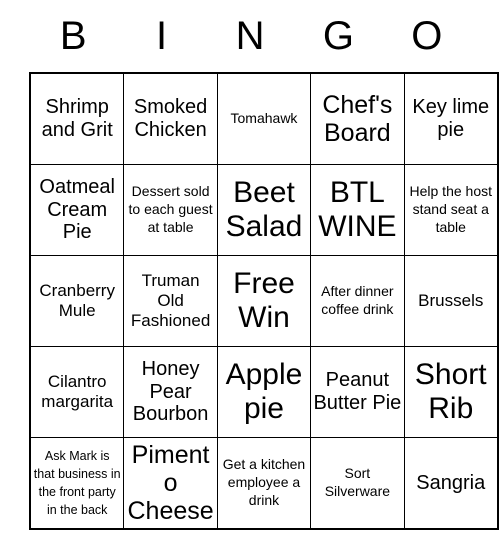  I want to click on bingo-header-letter-b: B, so click(73, 36).